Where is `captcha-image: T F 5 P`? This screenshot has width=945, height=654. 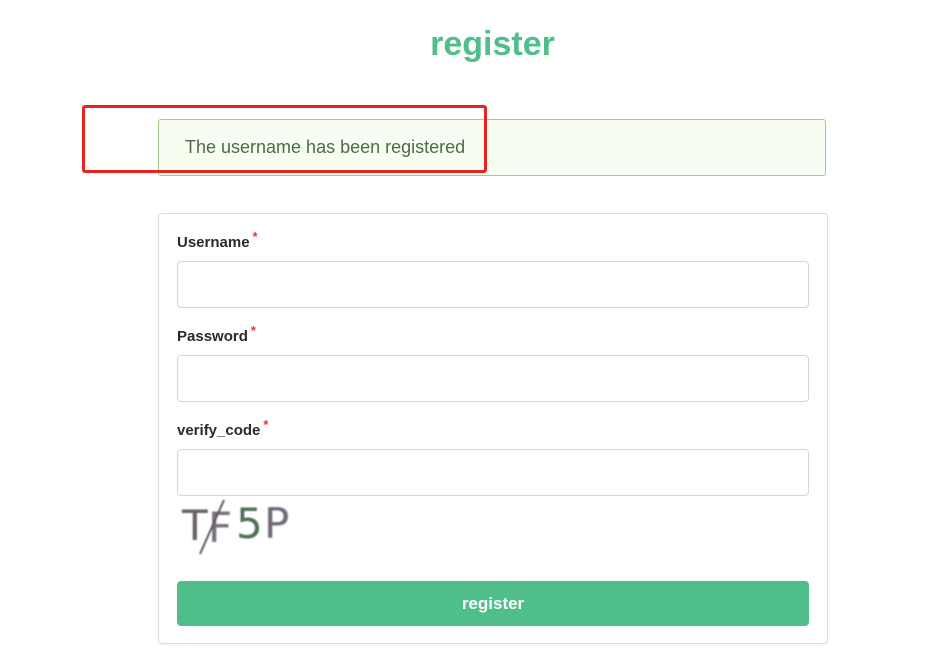
captcha-image: T F 5 P is located at coordinates (242, 527).